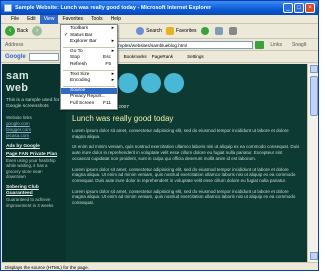  I want to click on vertical-scrollbar, so click(312, 163).